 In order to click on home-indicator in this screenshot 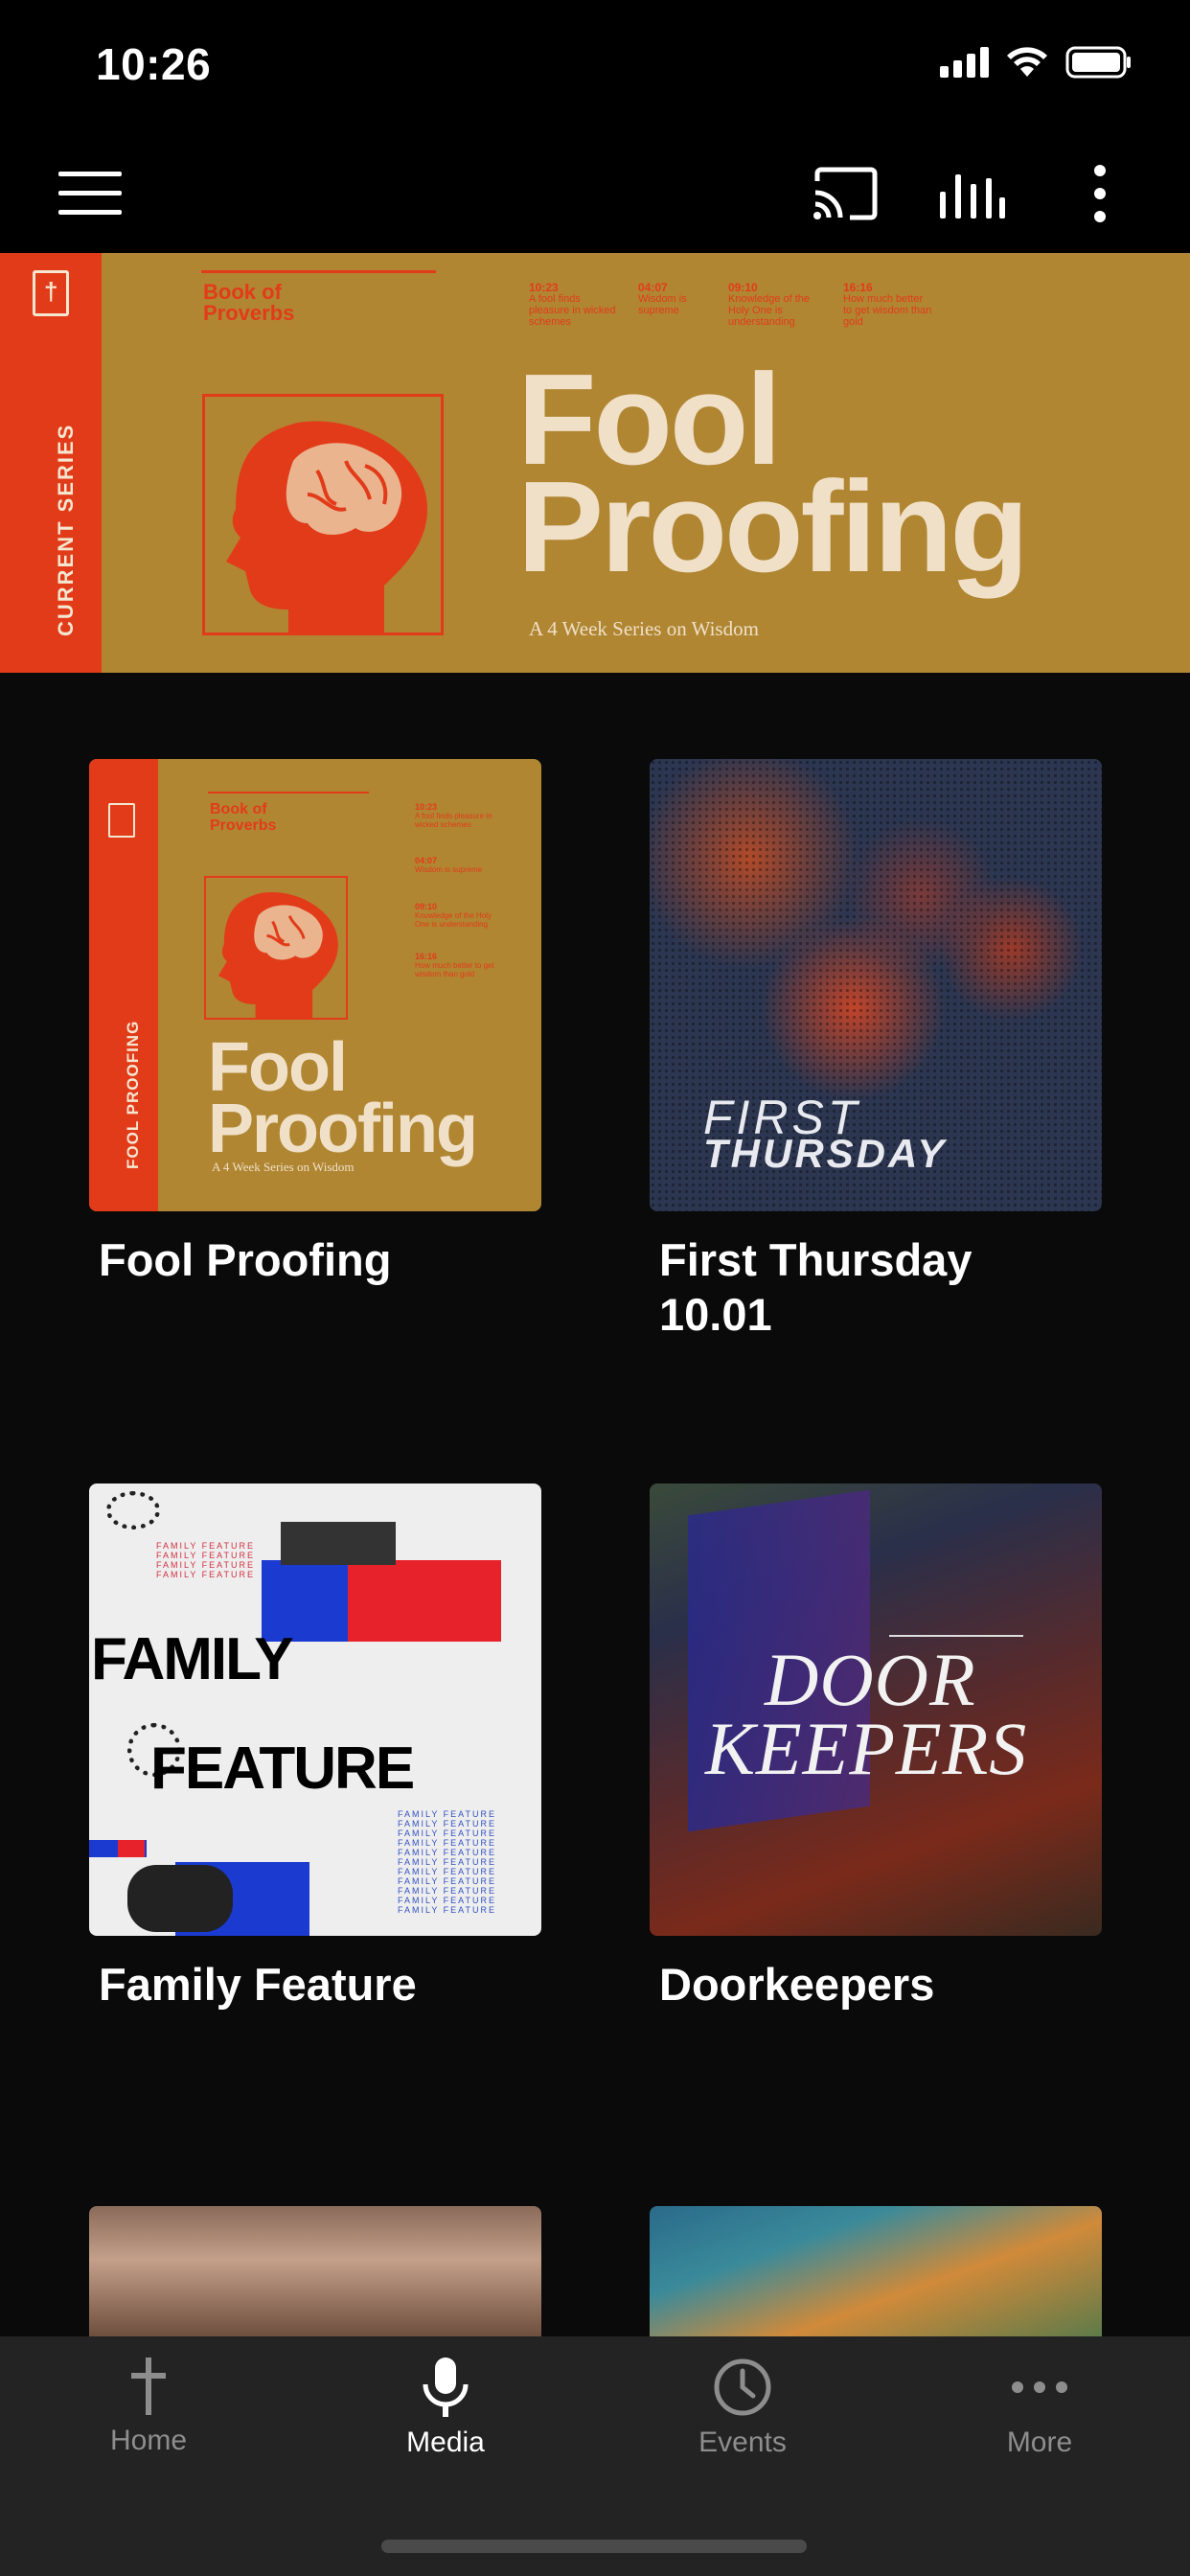, I will do `click(594, 2546)`.